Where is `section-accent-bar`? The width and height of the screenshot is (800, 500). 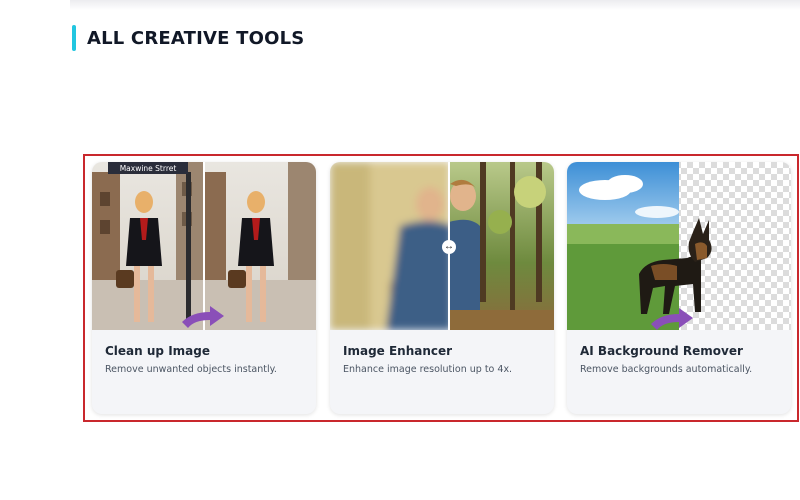 section-accent-bar is located at coordinates (74, 38).